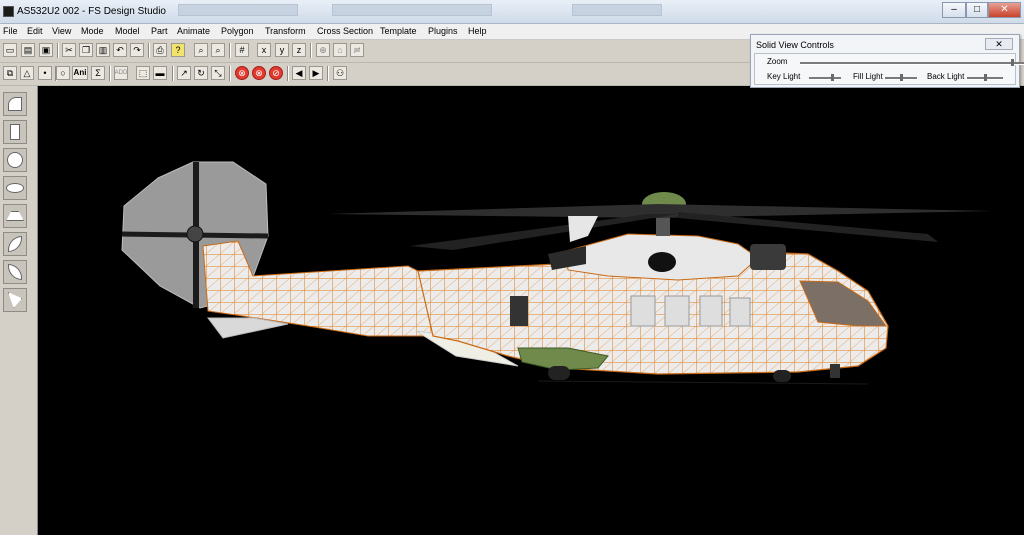 This screenshot has width=1024, height=535. I want to click on delete-all-icon: ⊘, so click(276, 73).